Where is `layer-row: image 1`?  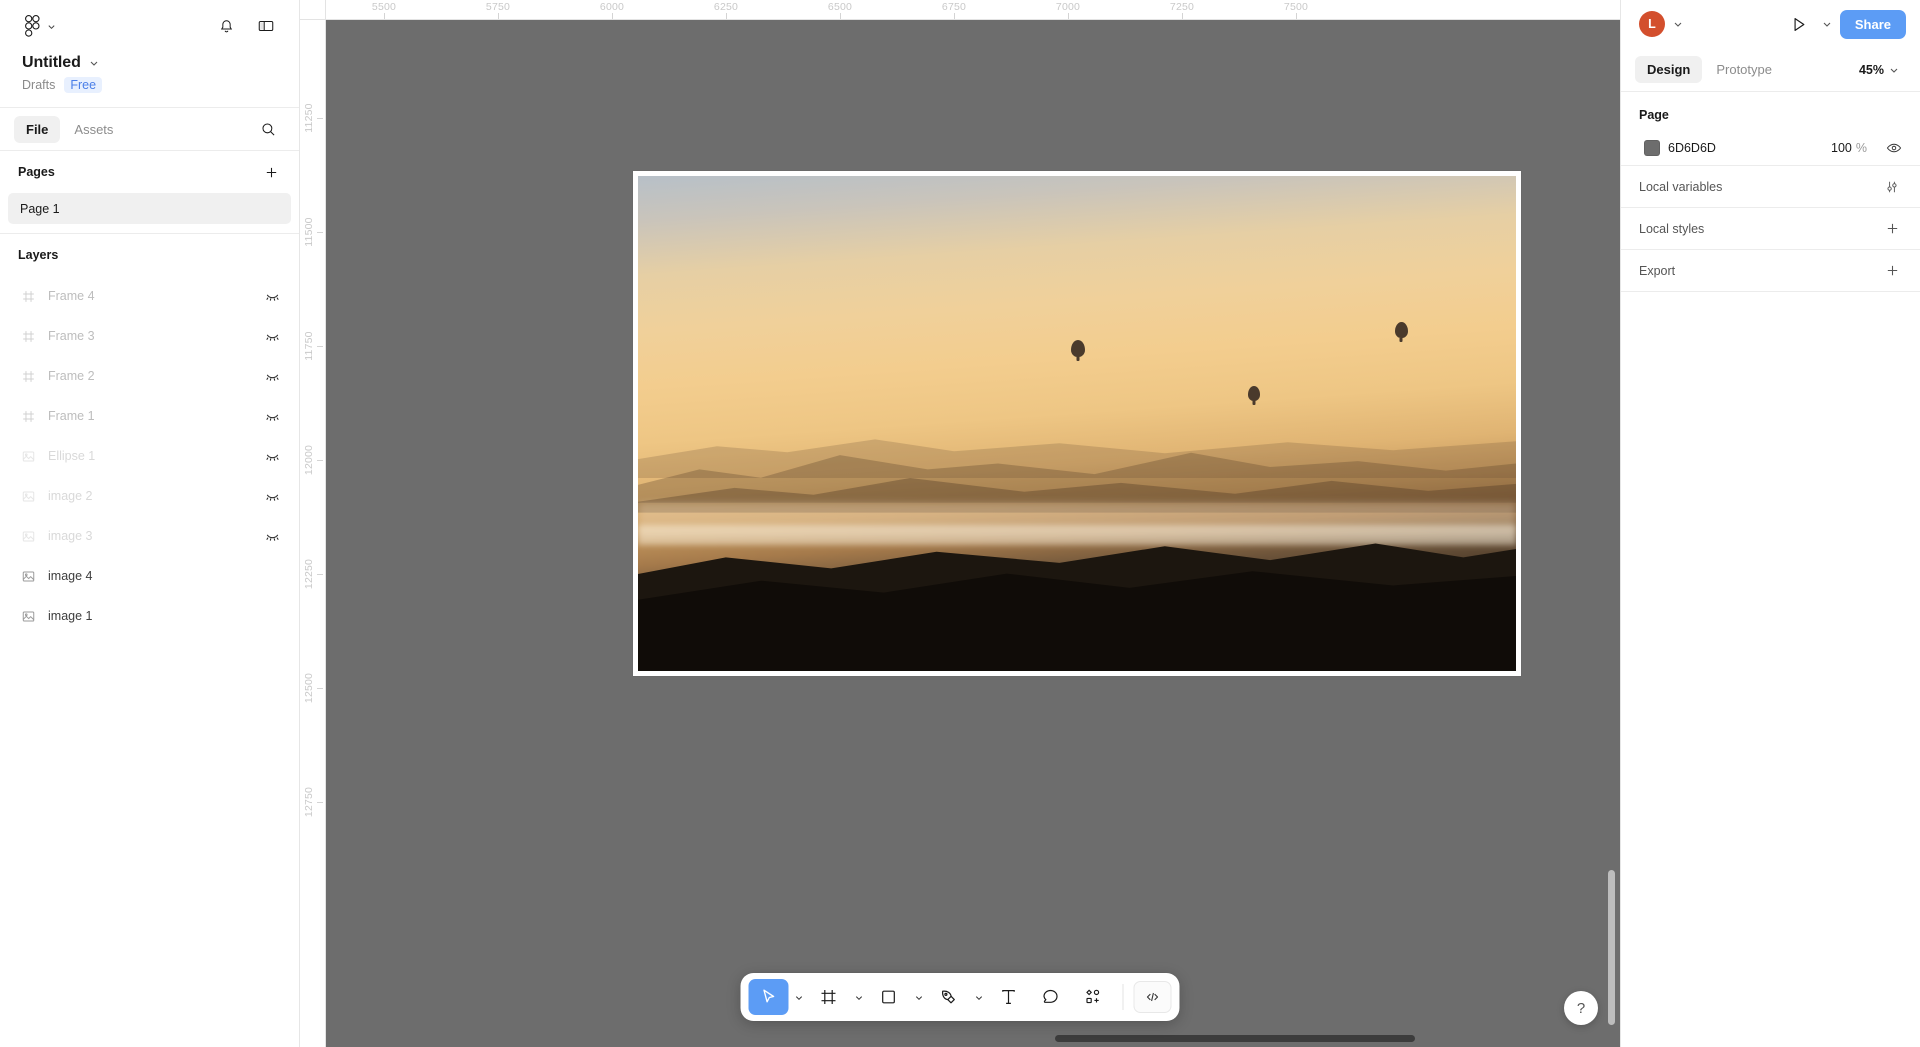
layer-row: image 1 is located at coordinates (149, 616).